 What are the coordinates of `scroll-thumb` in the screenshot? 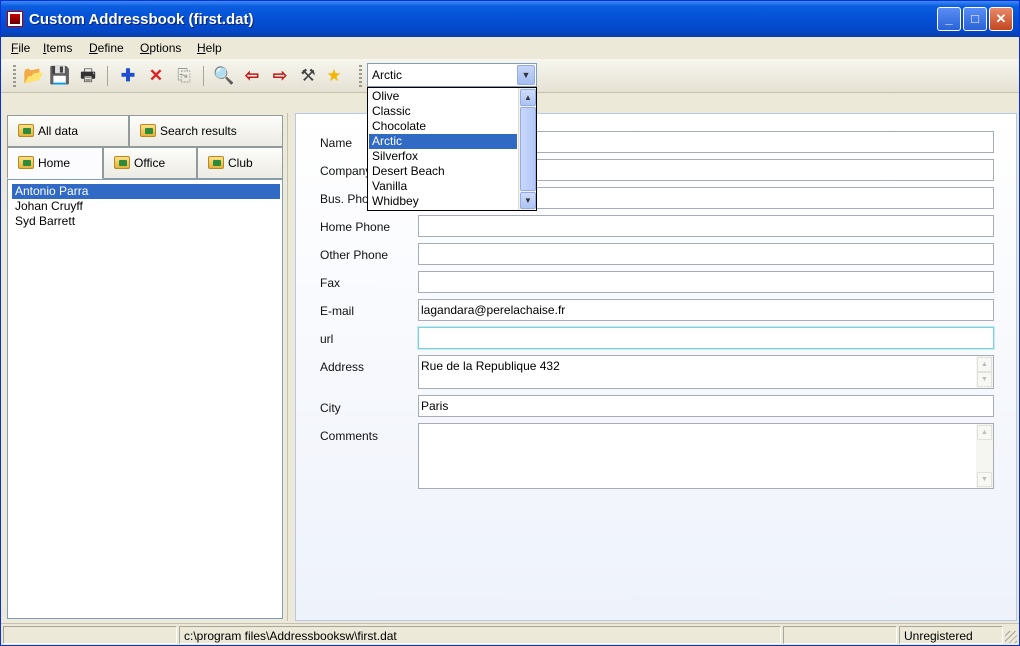 It's located at (528, 149).